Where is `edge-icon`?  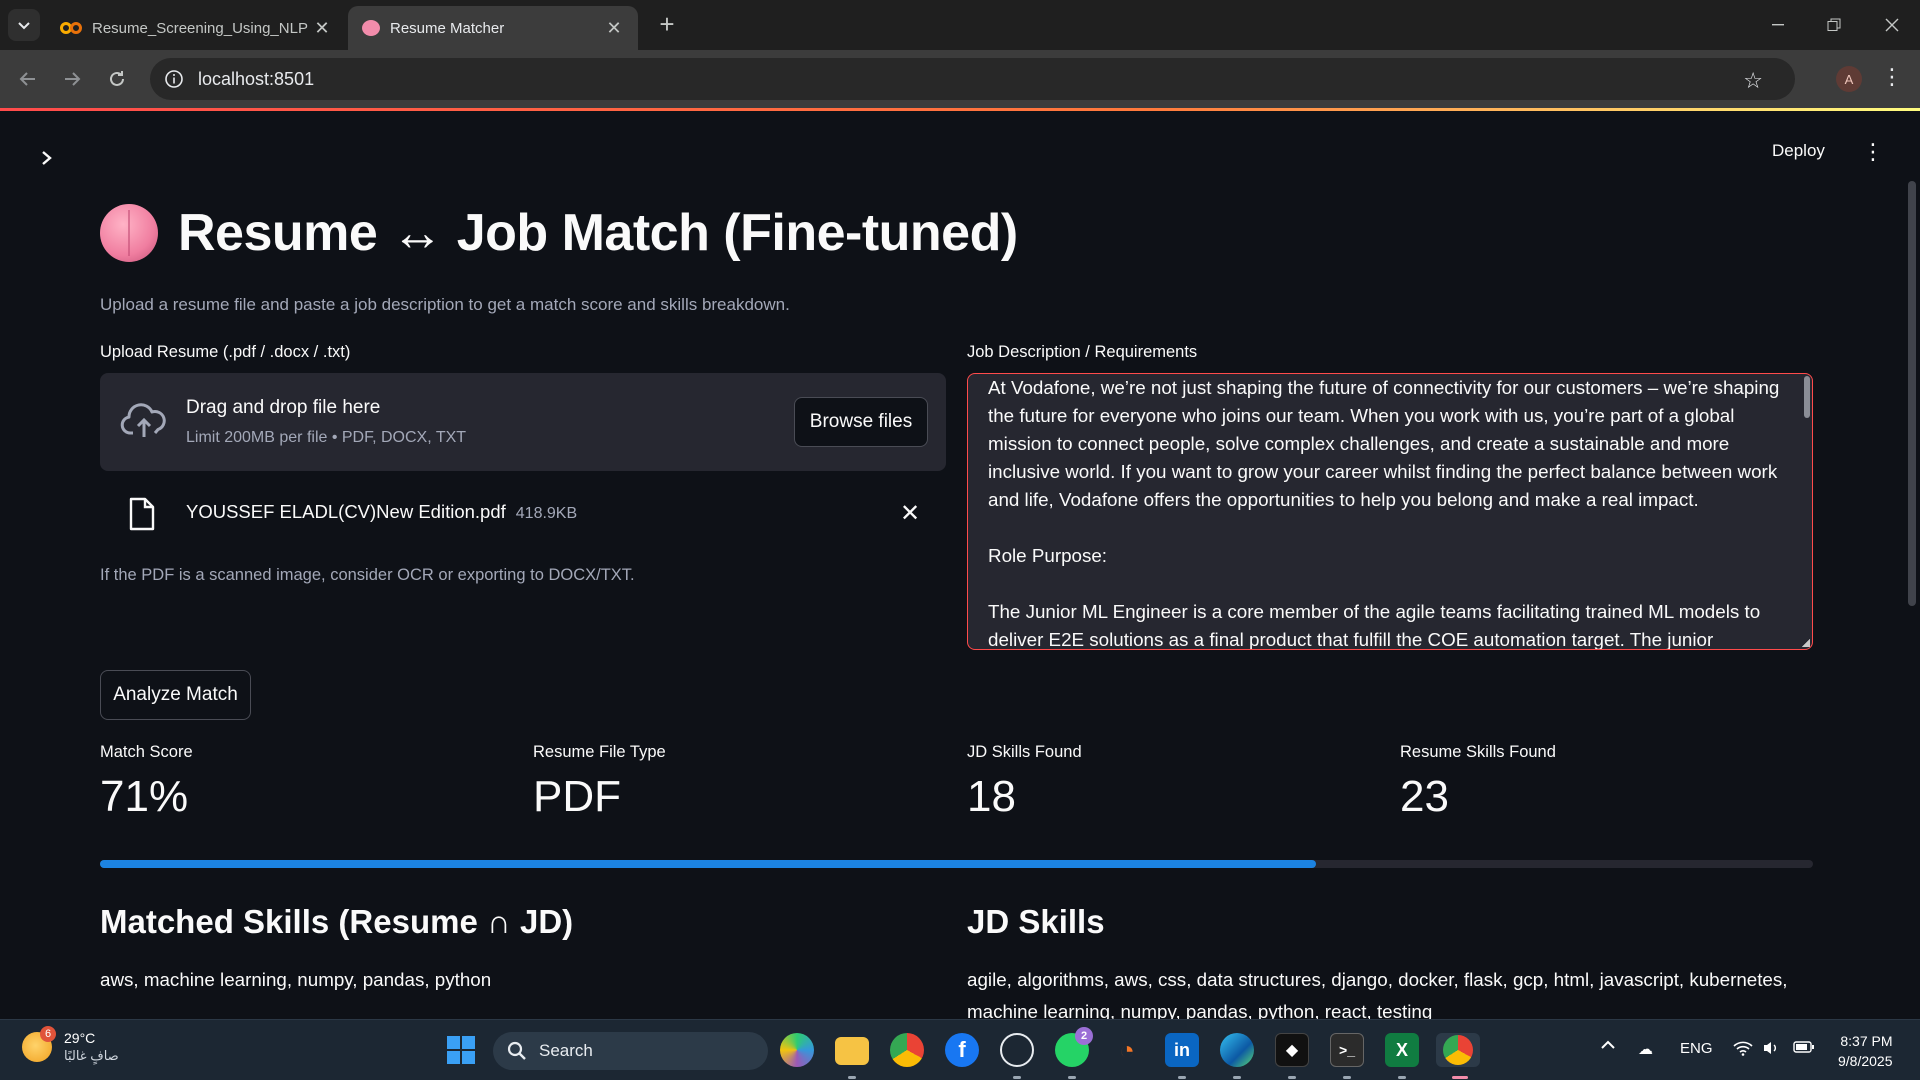
edge-icon is located at coordinates (1237, 1050).